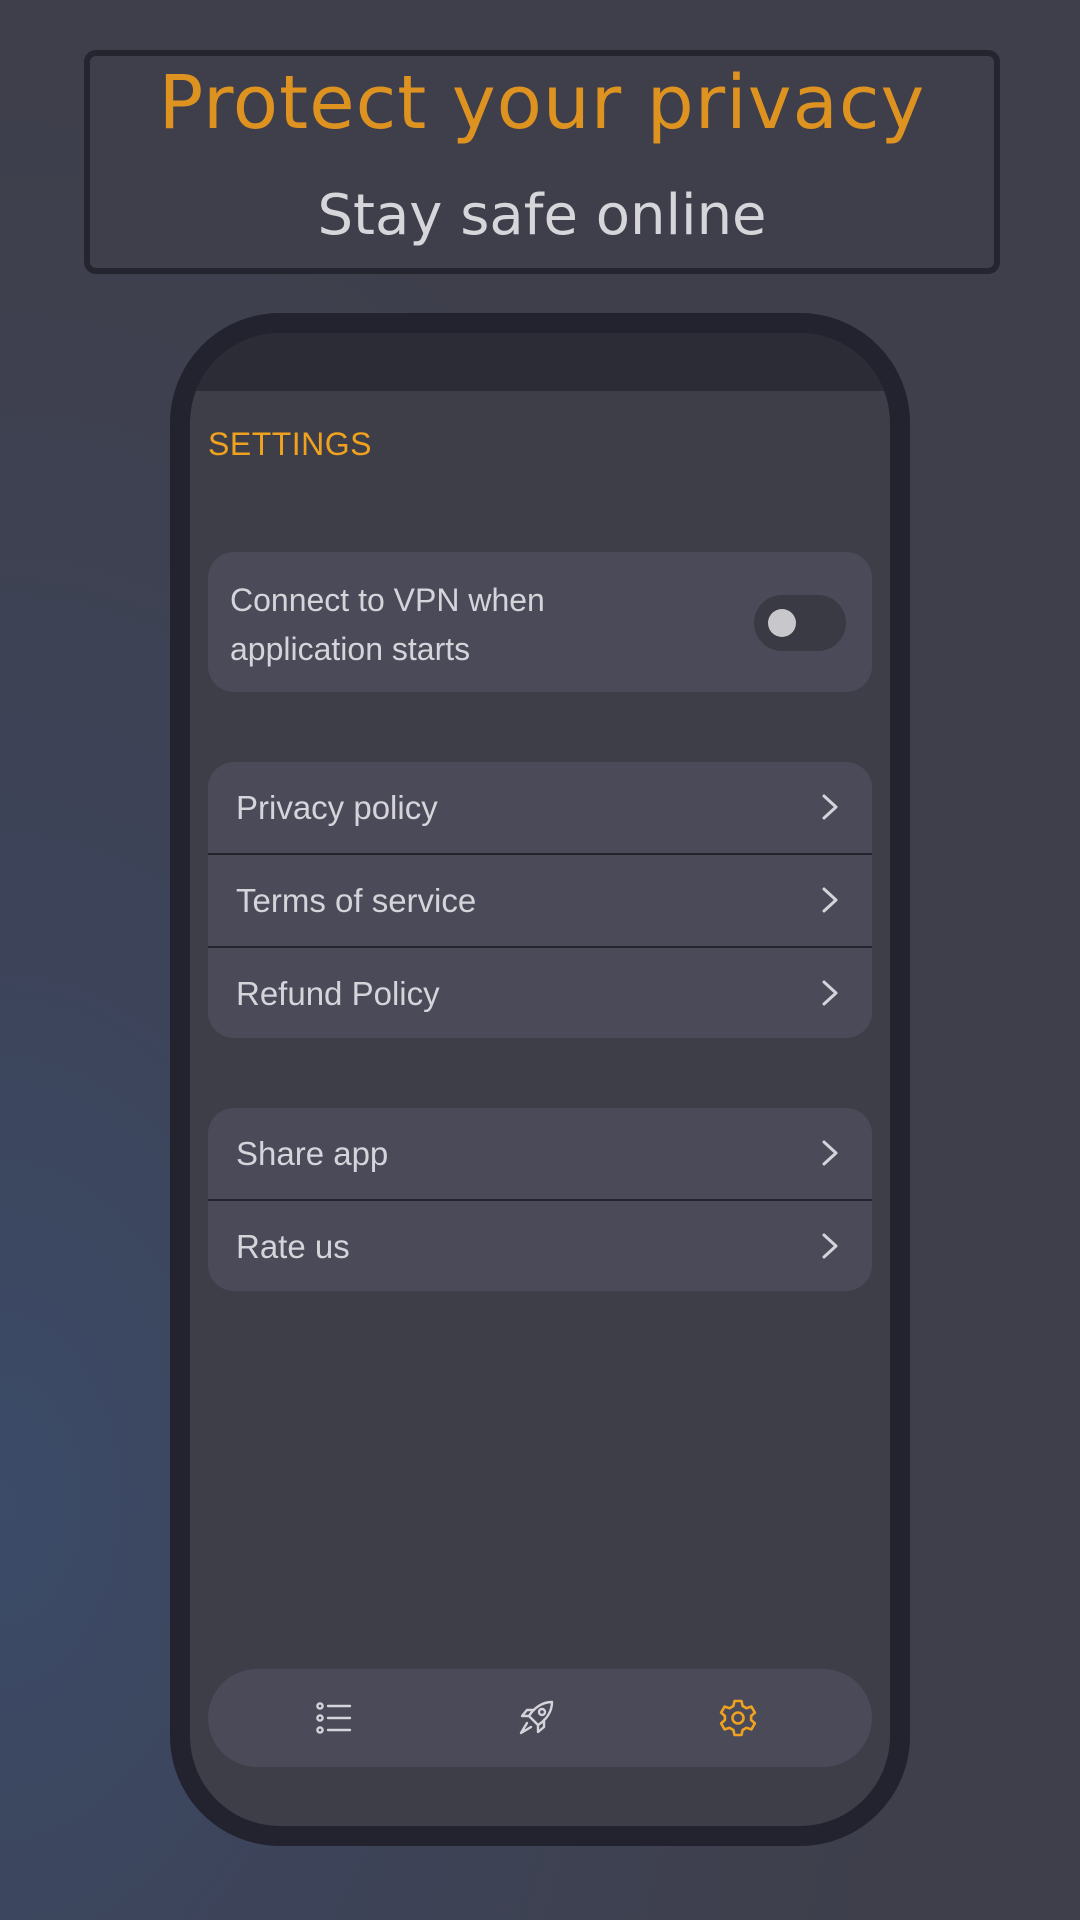 The width and height of the screenshot is (1080, 1920). I want to click on toggle-knob, so click(782, 623).